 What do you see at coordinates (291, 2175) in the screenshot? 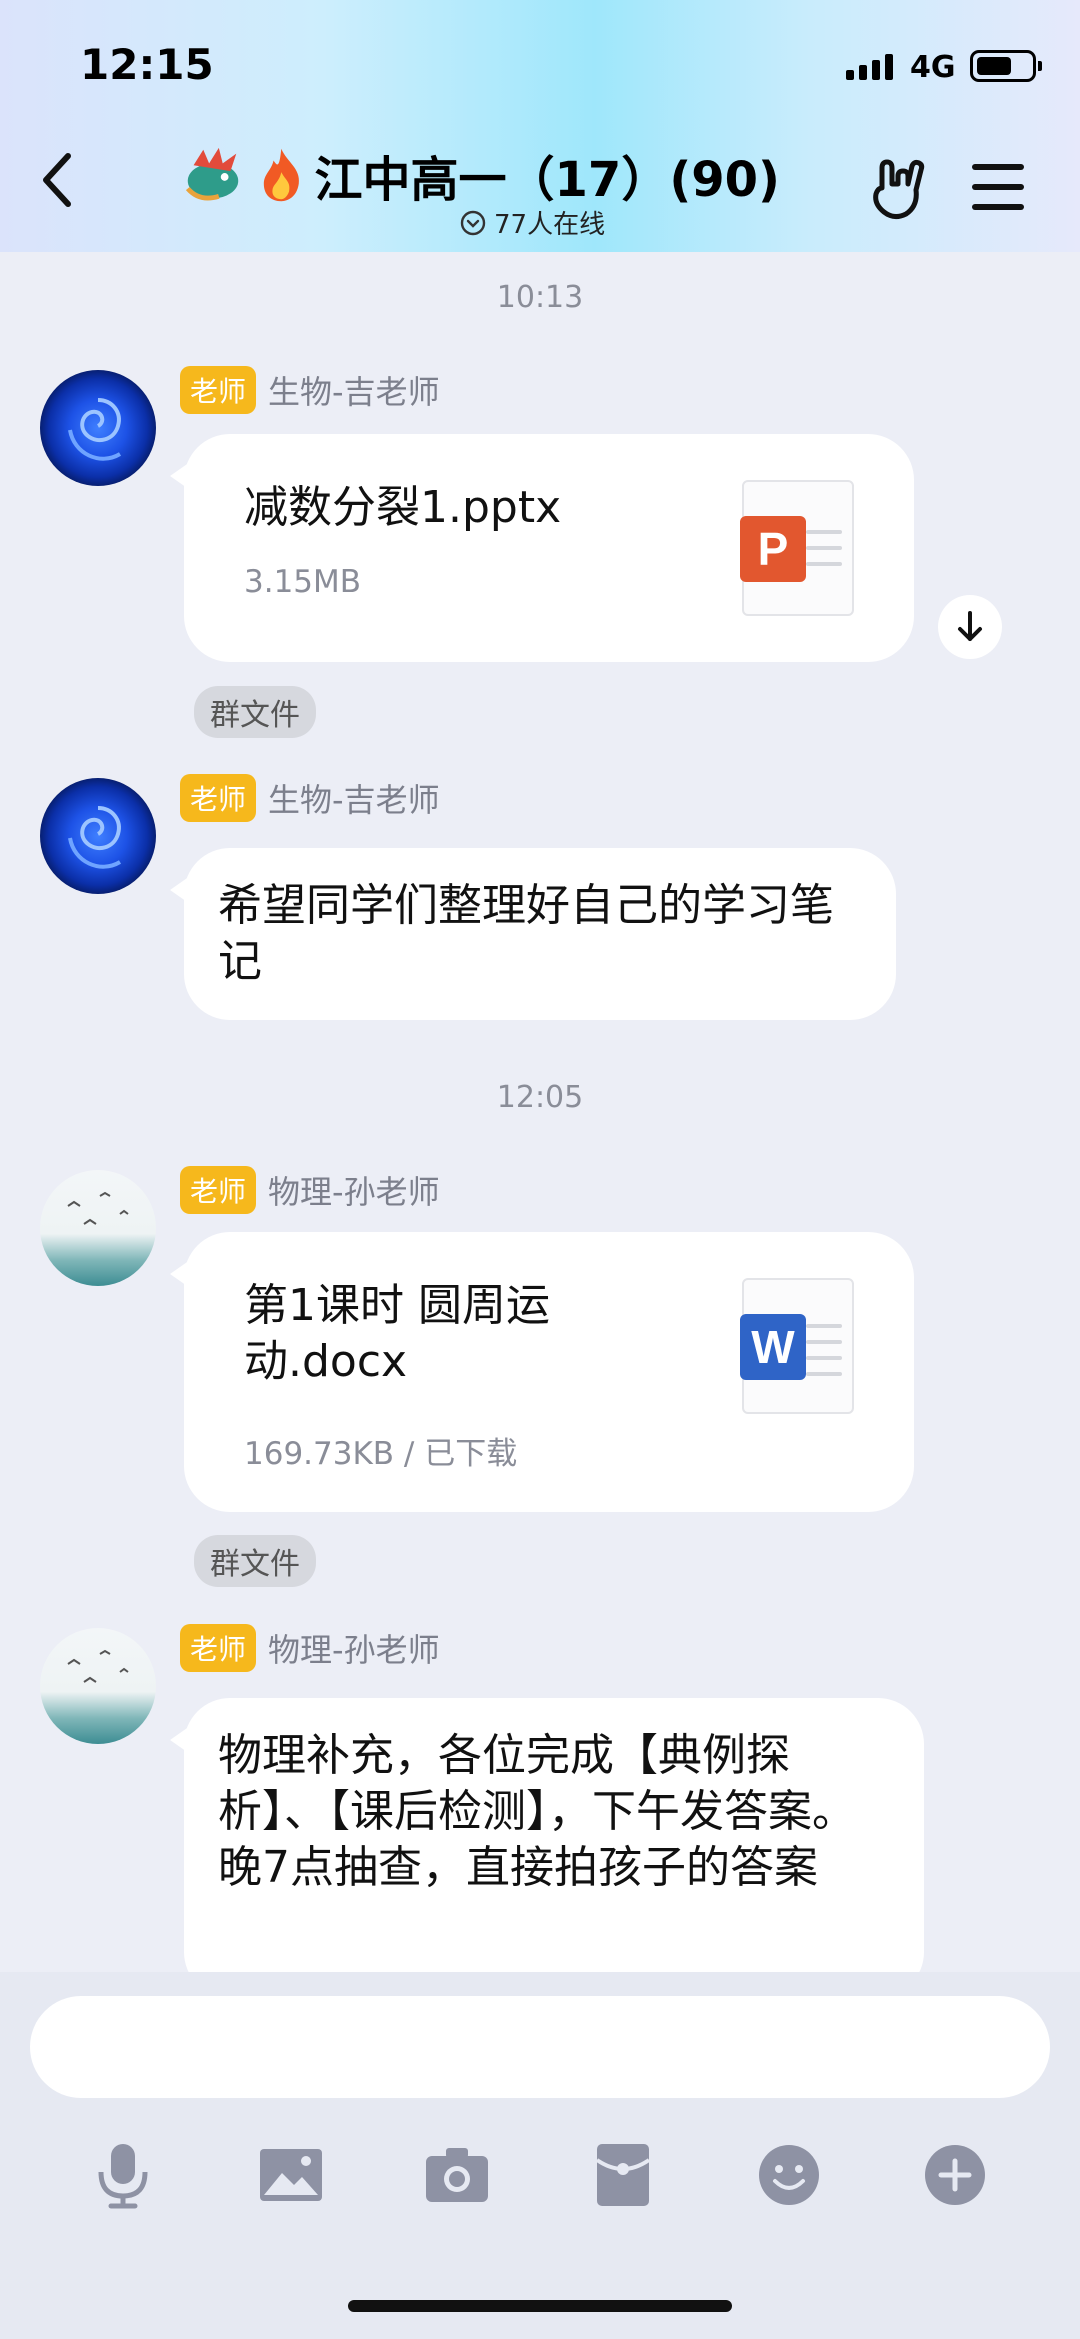
I see `image-icon` at bounding box center [291, 2175].